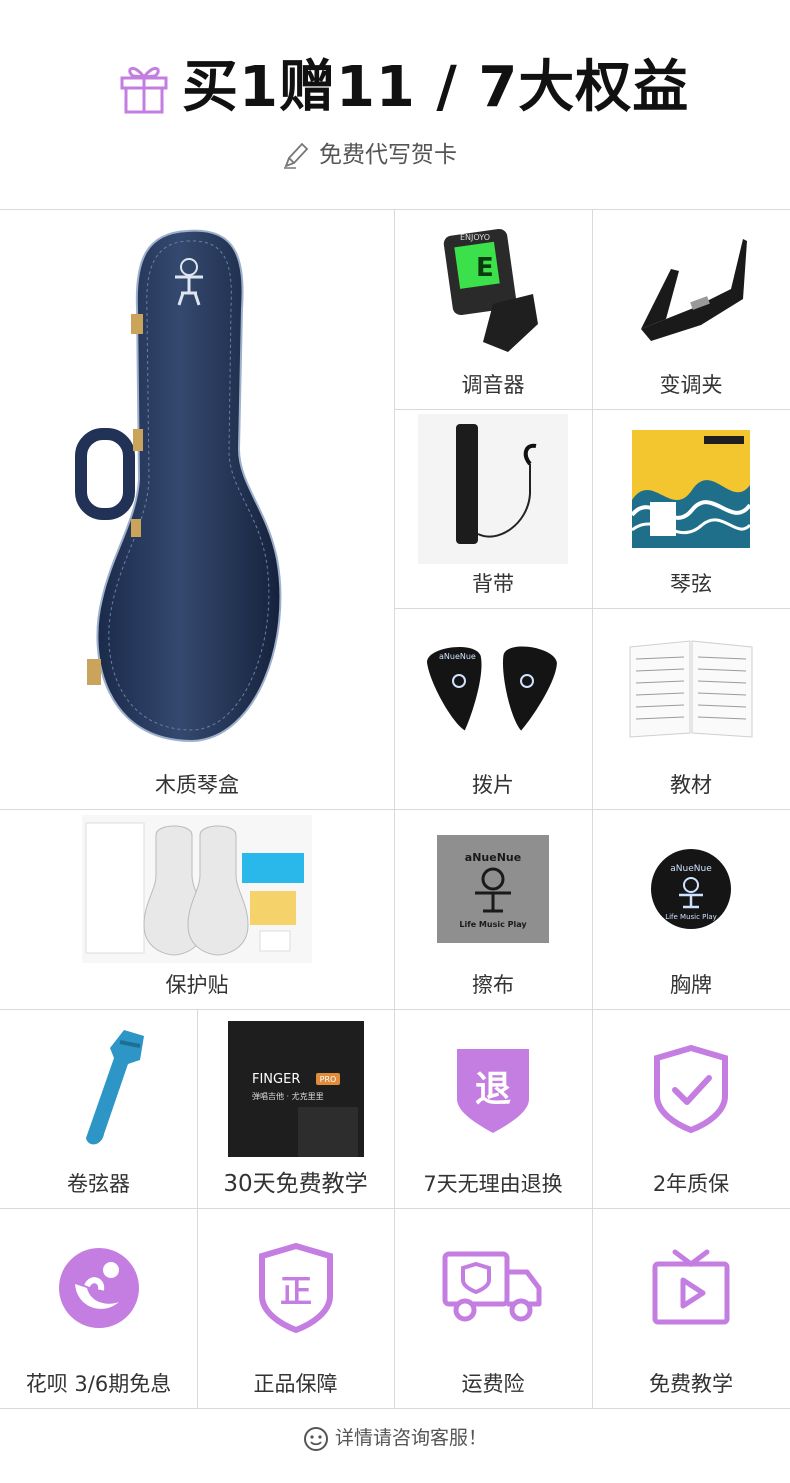  I want to click on item-picks: aNueNue 拨片, so click(493, 708).